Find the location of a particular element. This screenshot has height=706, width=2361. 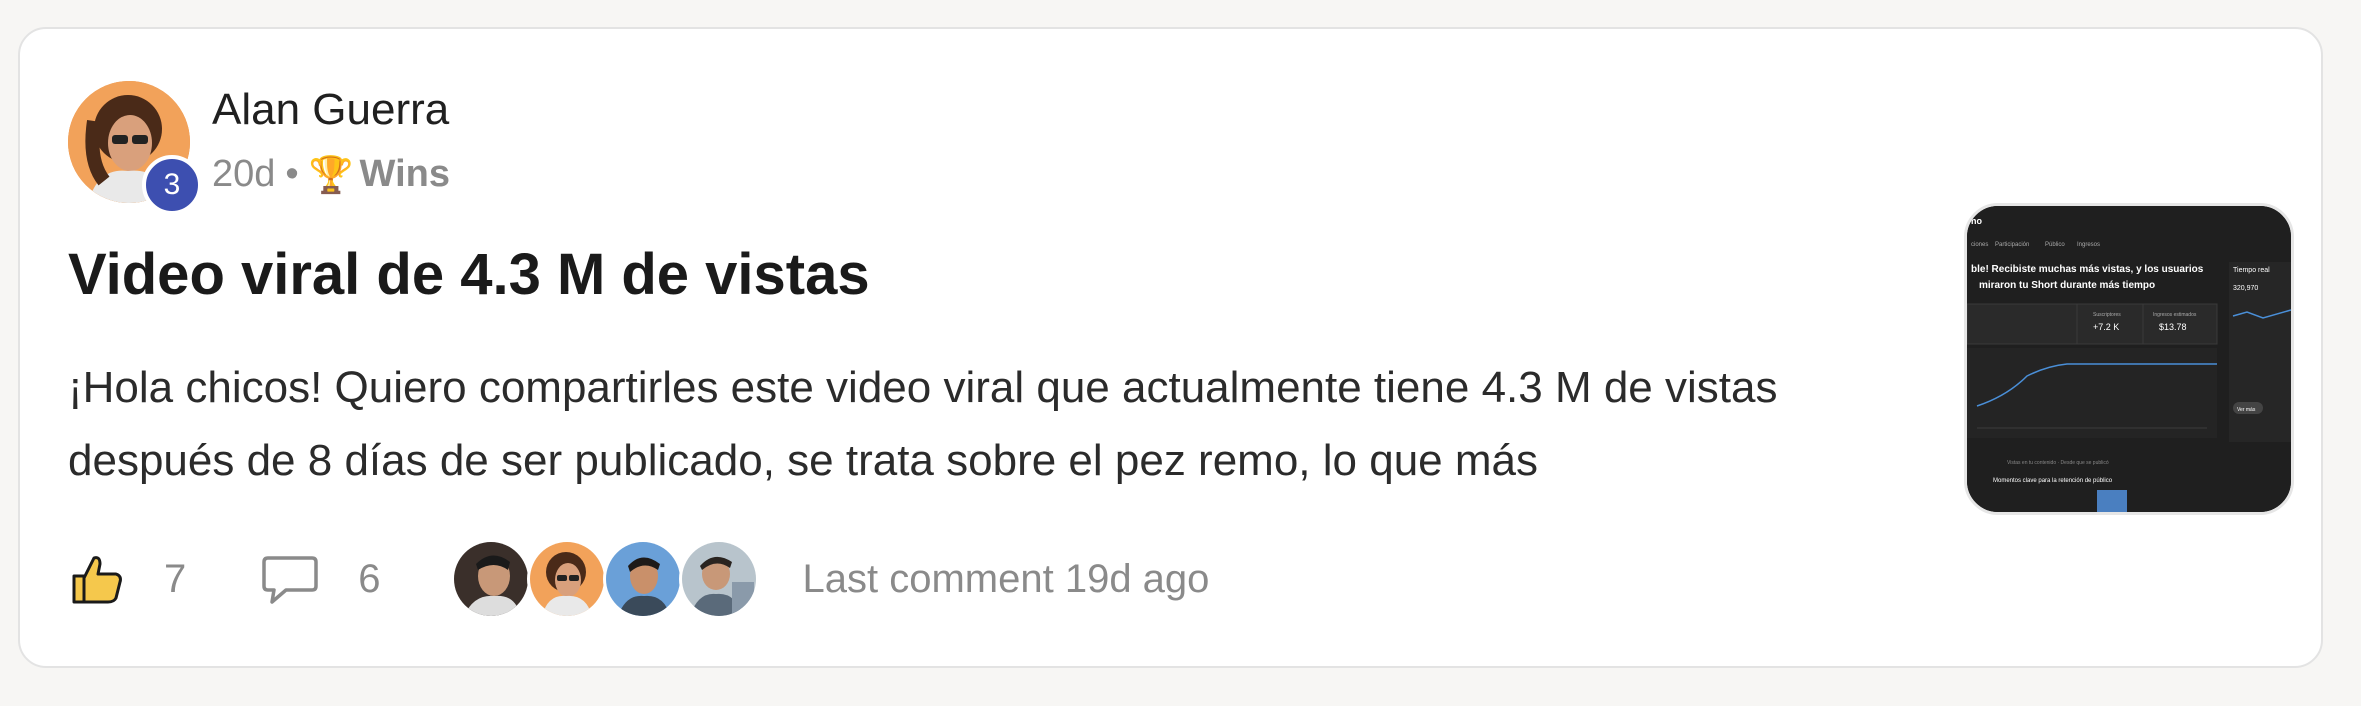

category-label: Wins is located at coordinates (405, 174).